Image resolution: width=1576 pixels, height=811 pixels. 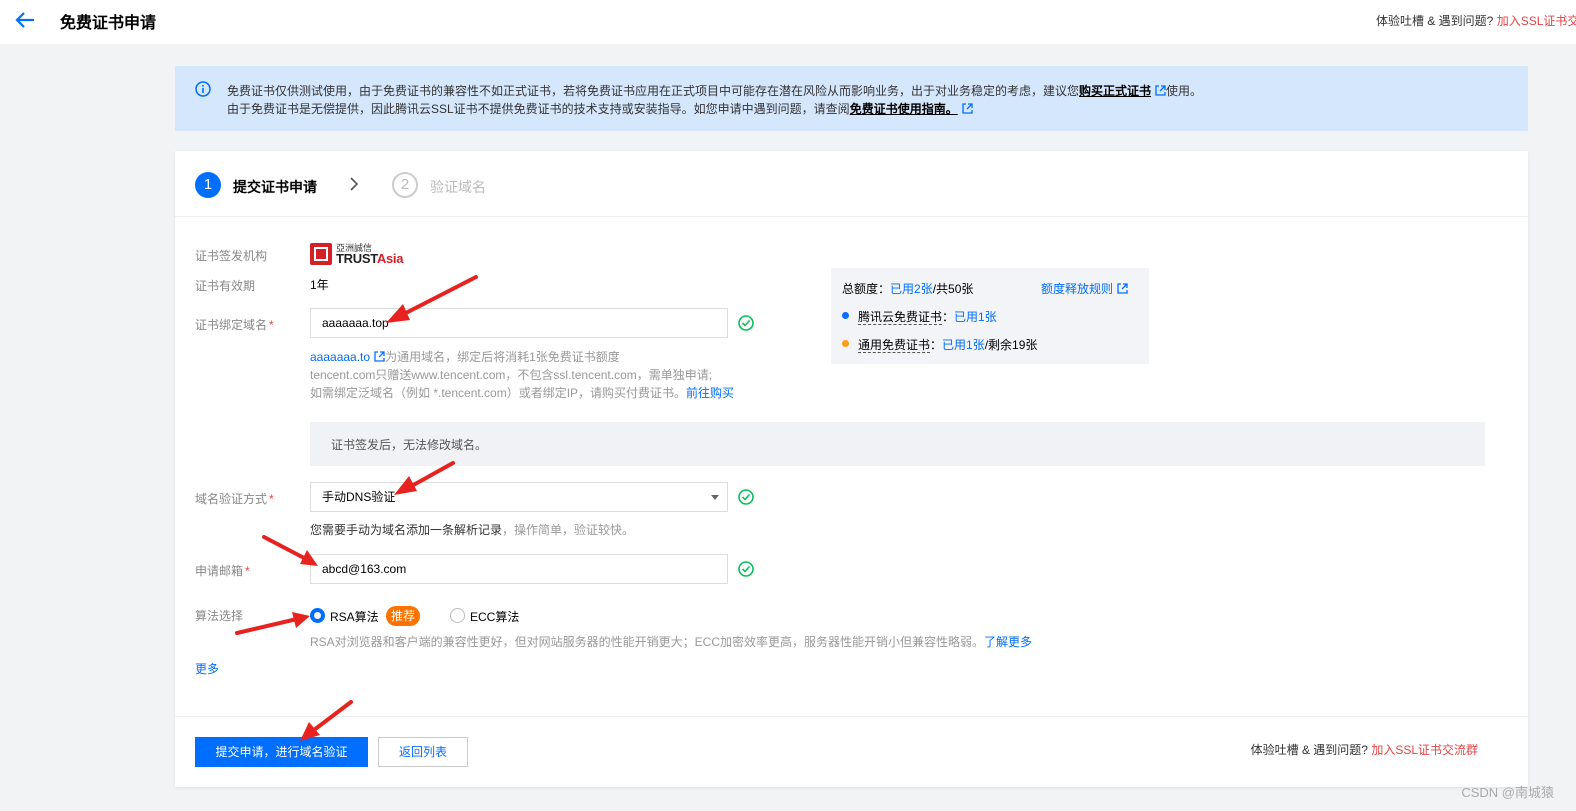 I want to click on rsa-label: RSA算法, so click(x=354, y=616).